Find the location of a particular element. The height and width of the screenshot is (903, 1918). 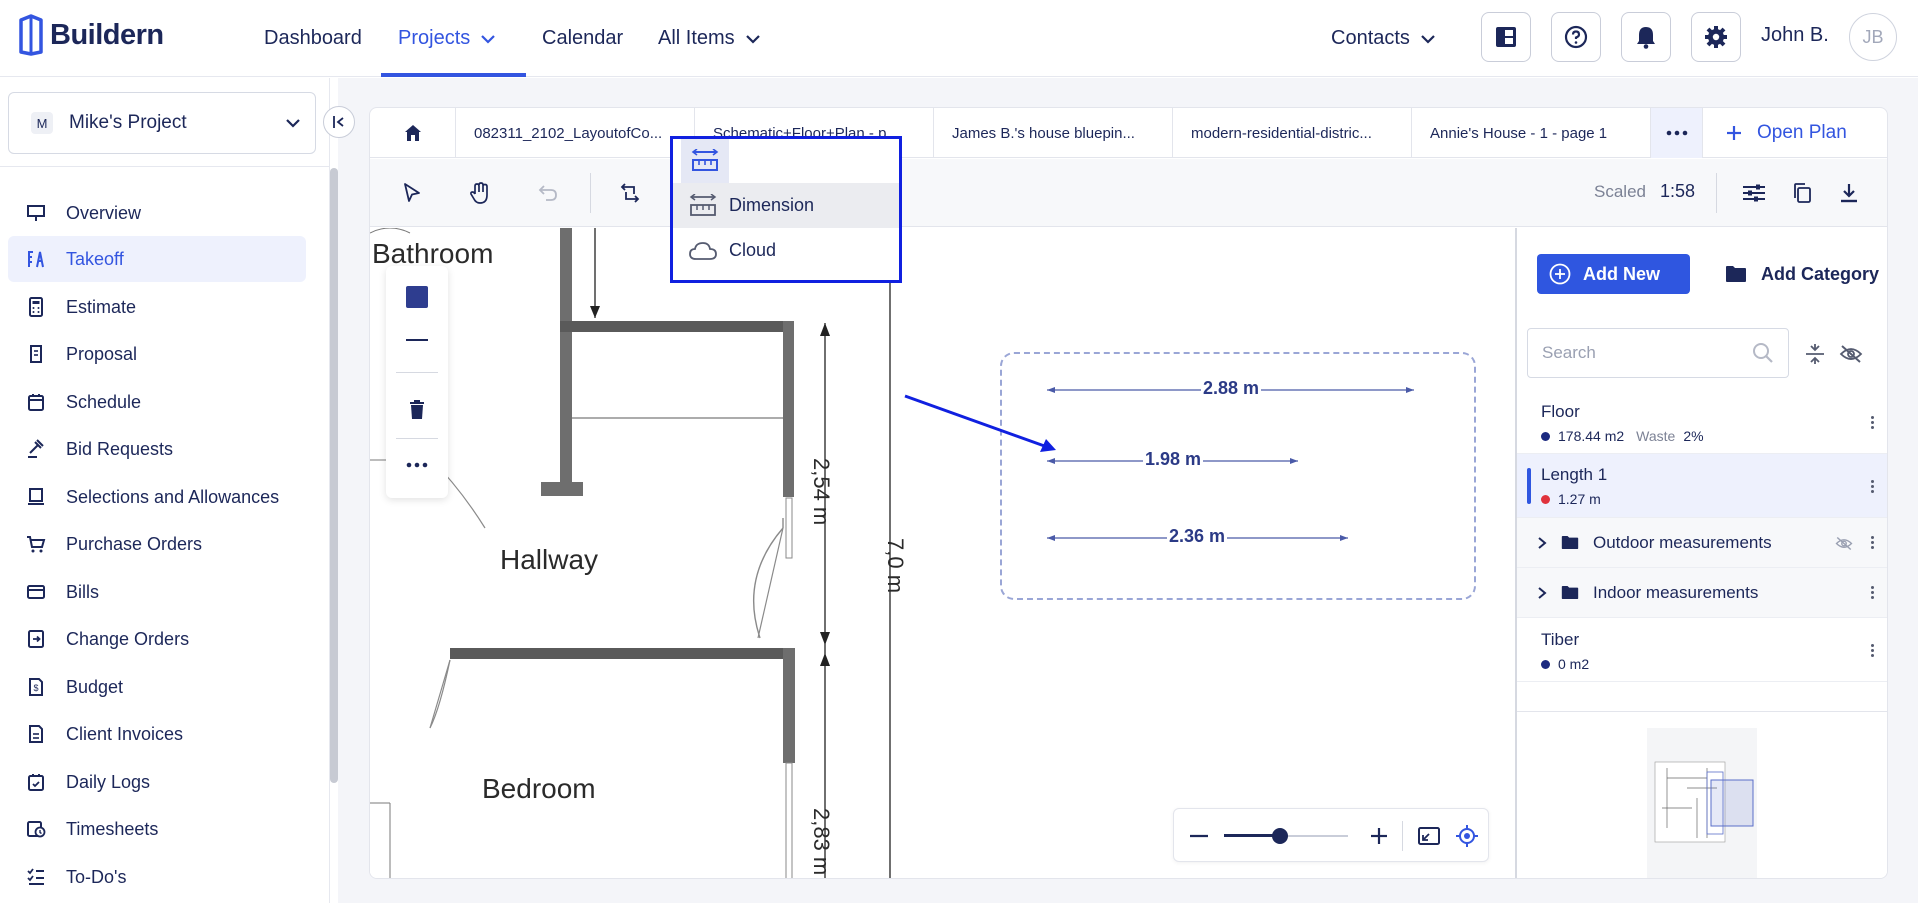

cloud-icon is located at coordinates (703, 250).